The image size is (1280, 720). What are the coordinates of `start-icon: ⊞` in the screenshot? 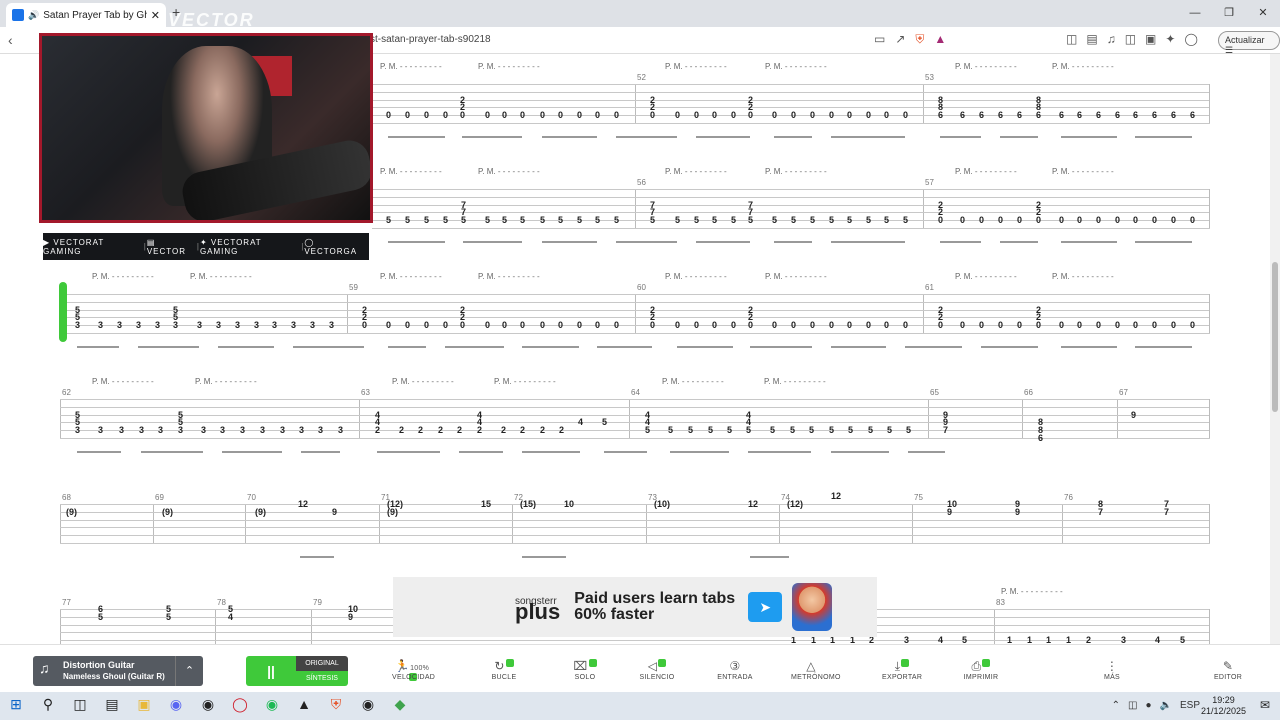 It's located at (16, 704).